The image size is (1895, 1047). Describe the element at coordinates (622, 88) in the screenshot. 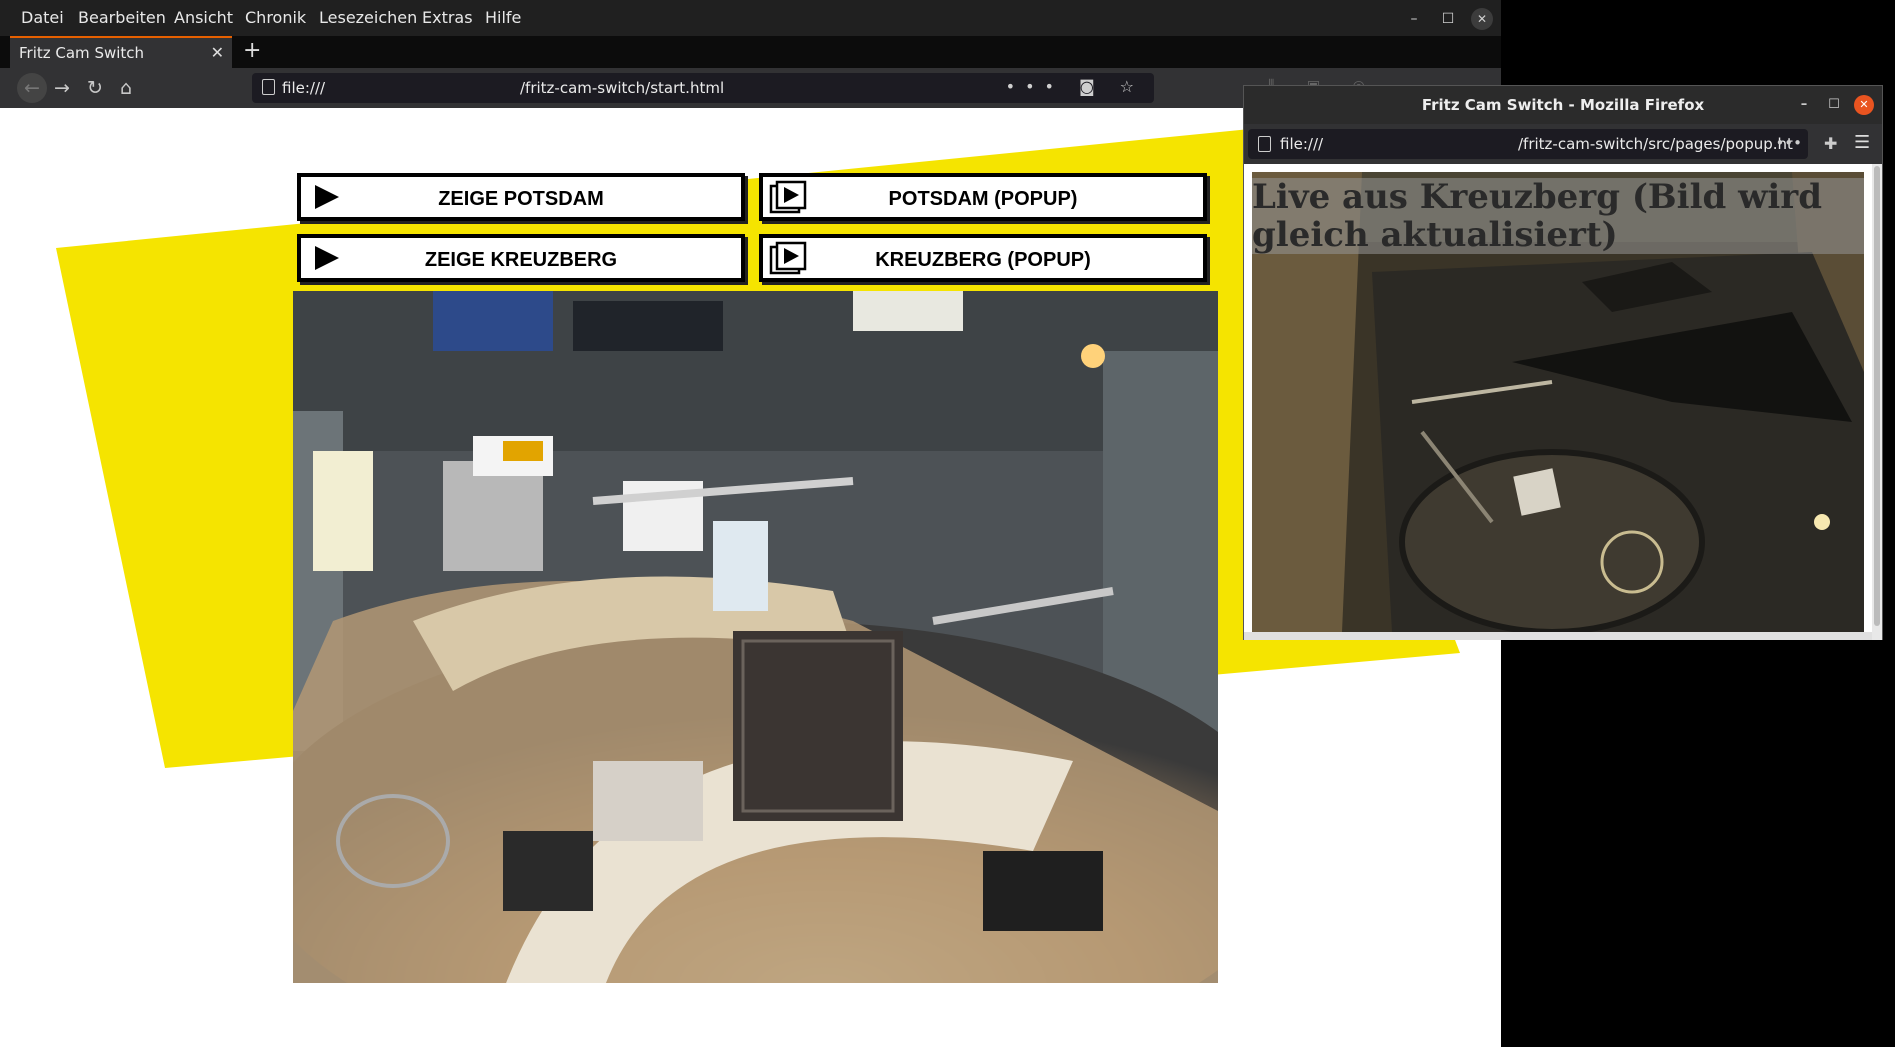

I see `url-path: /fritz-cam-switch/start.html` at that location.